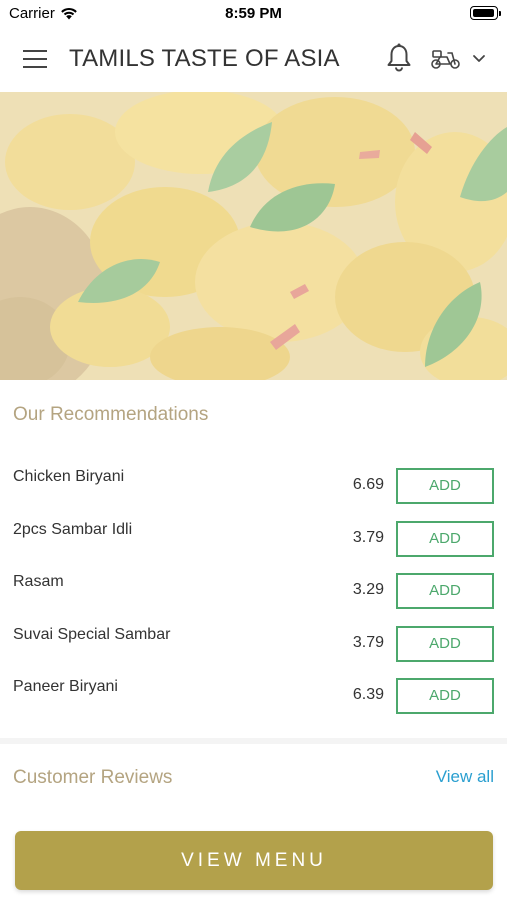 The image size is (507, 900). Describe the element at coordinates (446, 59) in the screenshot. I see `scooter-icon` at that location.